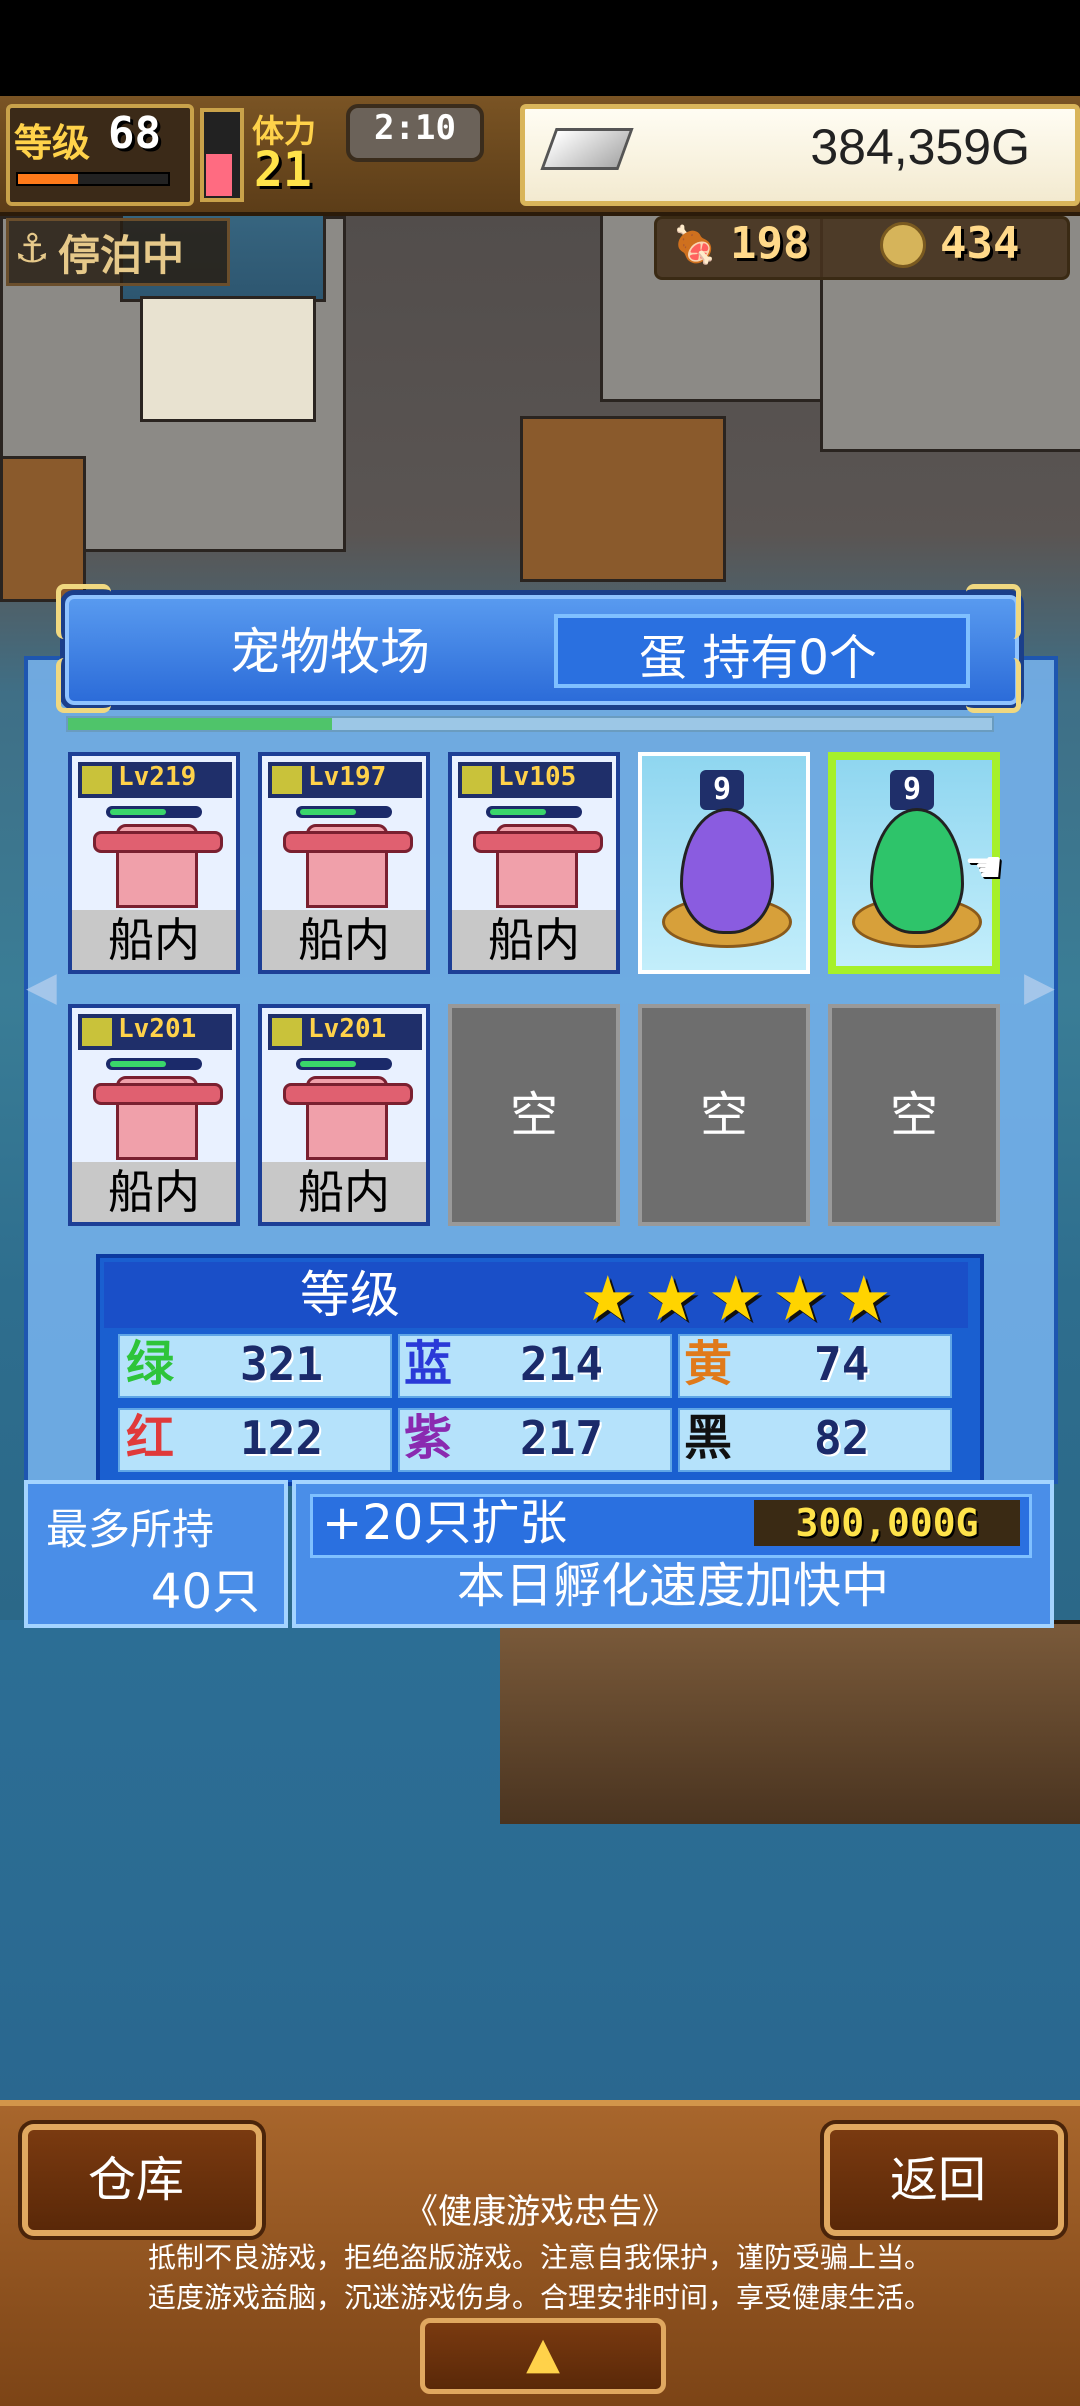 The height and width of the screenshot is (2406, 1080). What do you see at coordinates (984, 867) in the screenshot?
I see `pointer-hand-icon: ☚` at bounding box center [984, 867].